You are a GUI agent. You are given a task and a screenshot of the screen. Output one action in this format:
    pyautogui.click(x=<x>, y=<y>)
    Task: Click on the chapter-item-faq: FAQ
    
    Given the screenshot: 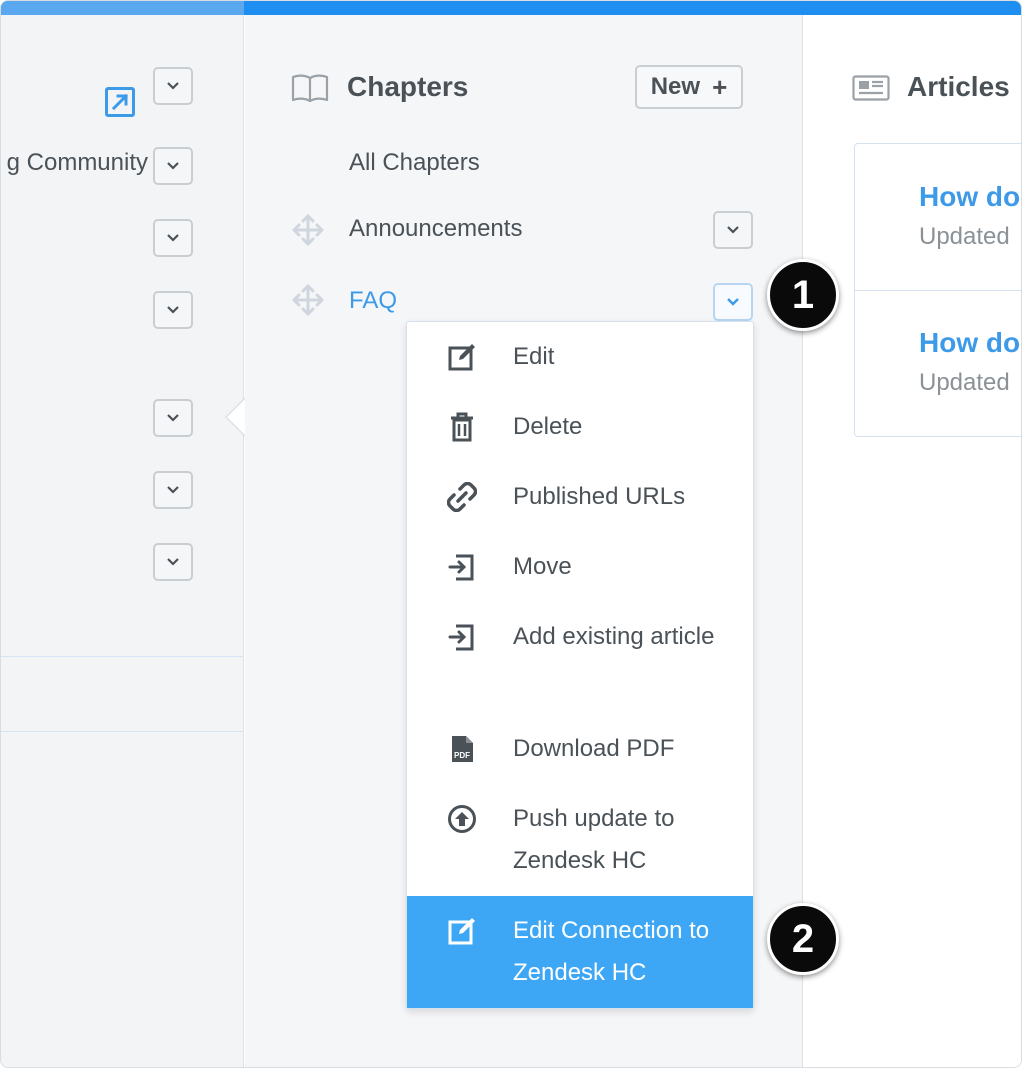 What is the action you would take?
    pyautogui.click(x=373, y=301)
    